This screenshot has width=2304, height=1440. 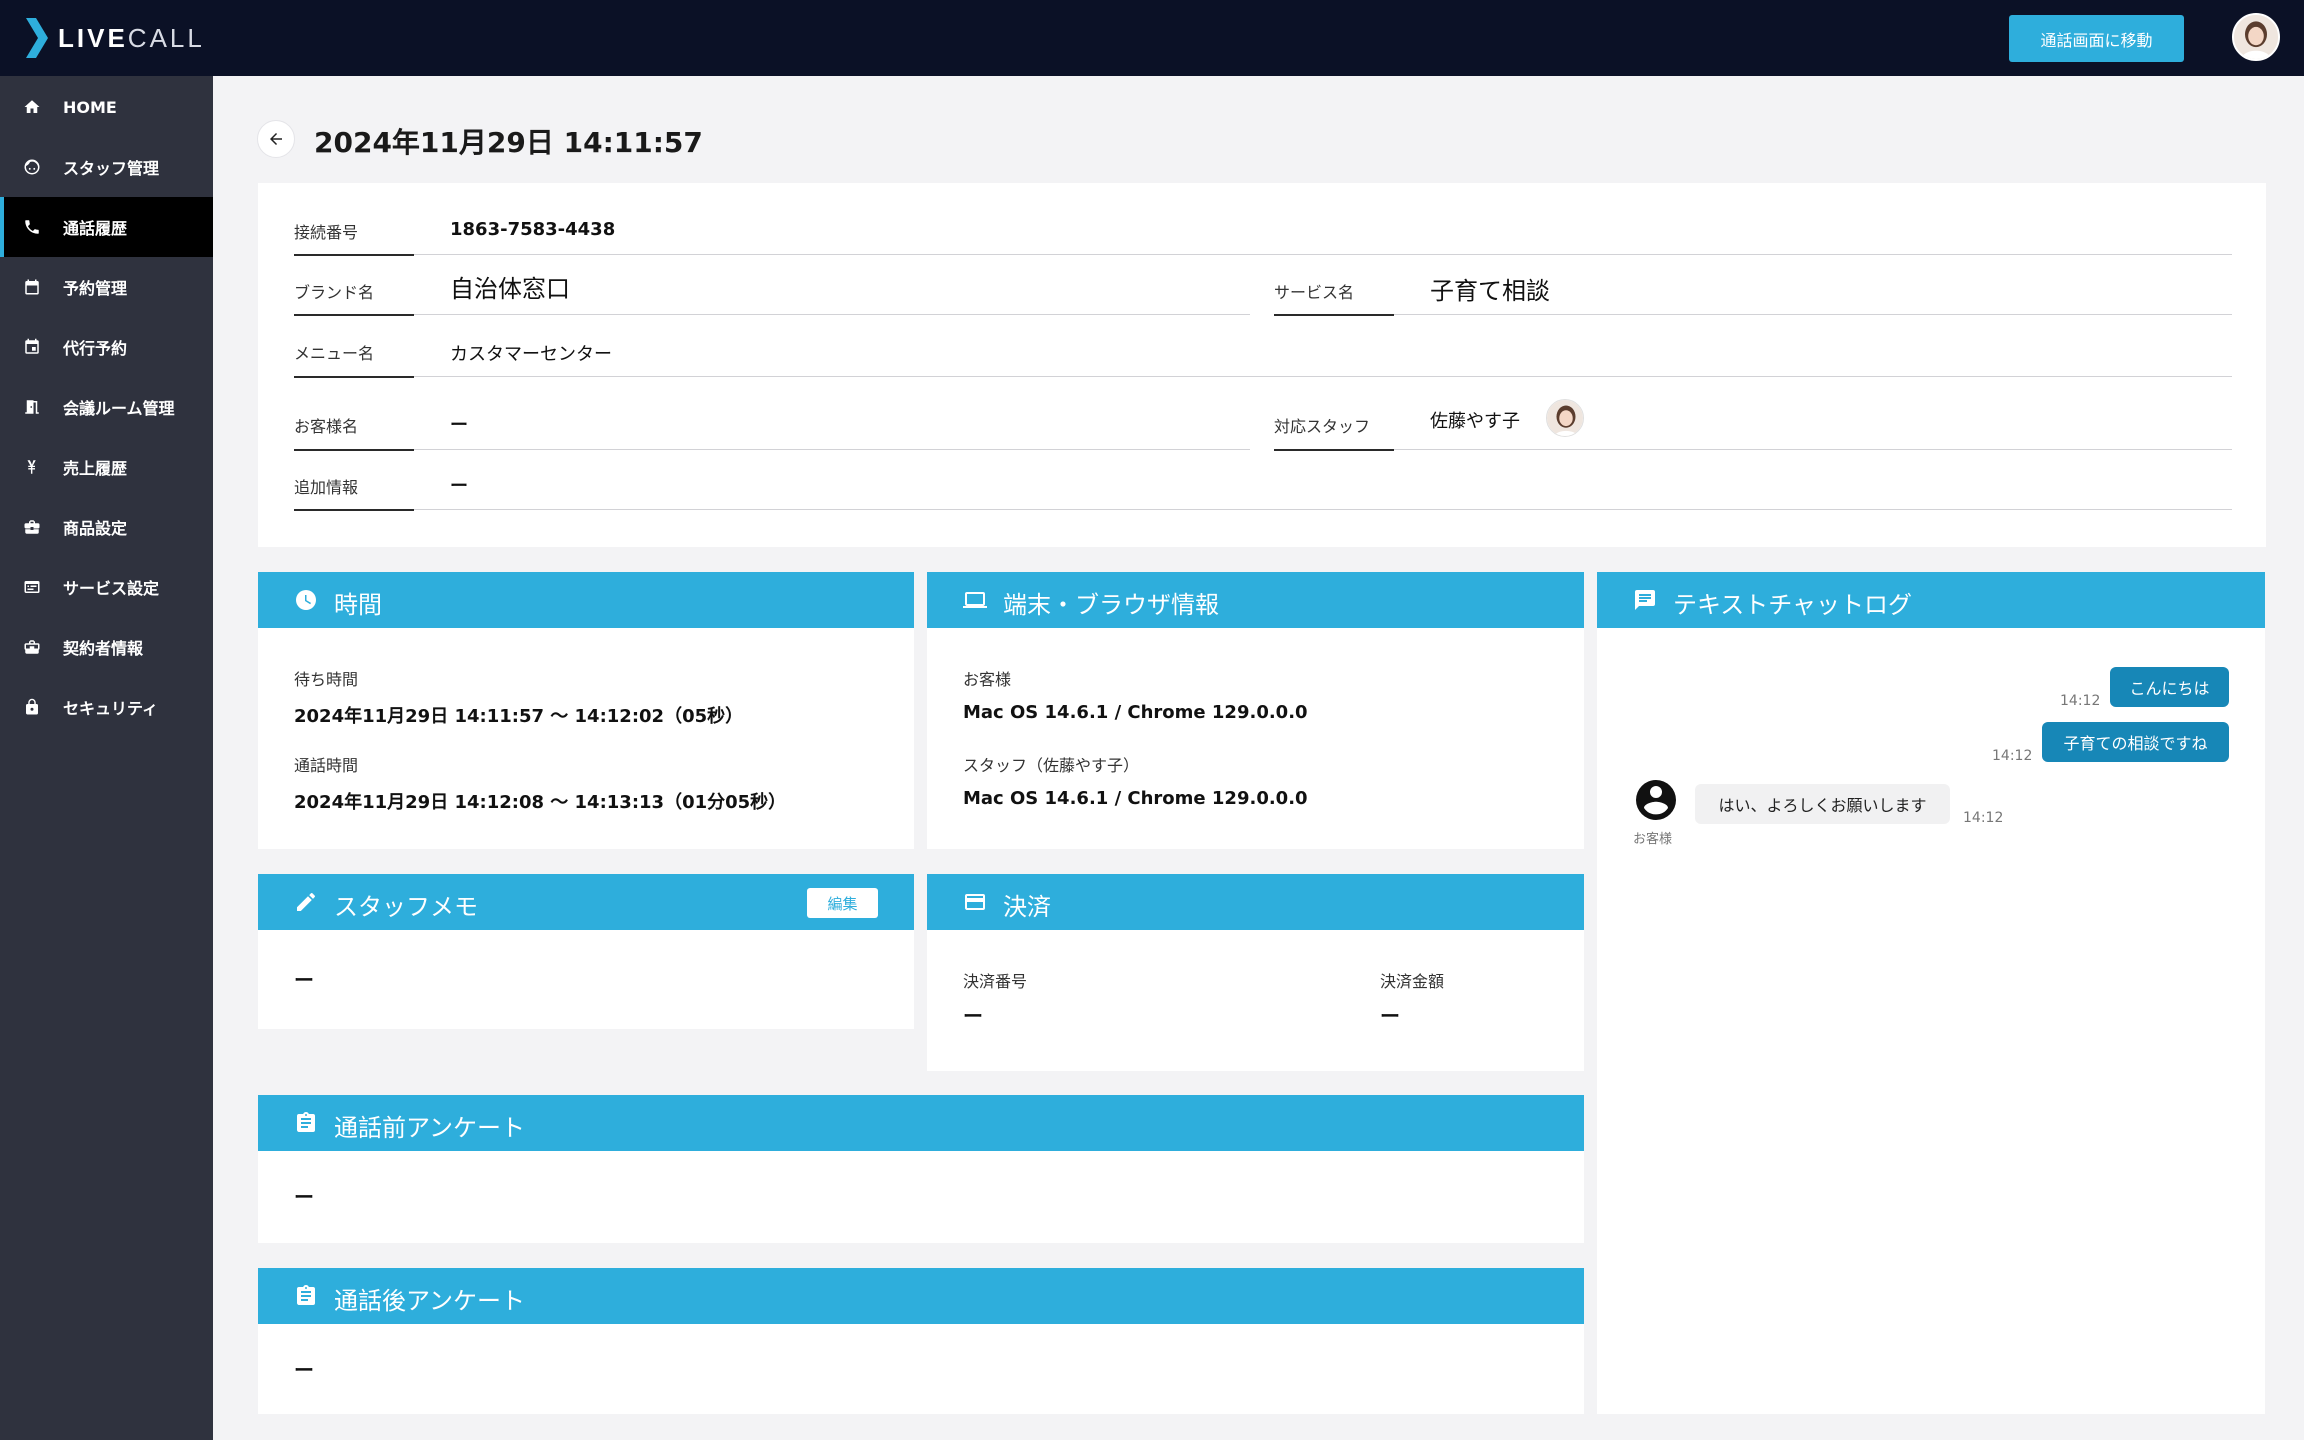 What do you see at coordinates (1390, 1016) in the screenshot?
I see `payment-amount-value: ー` at bounding box center [1390, 1016].